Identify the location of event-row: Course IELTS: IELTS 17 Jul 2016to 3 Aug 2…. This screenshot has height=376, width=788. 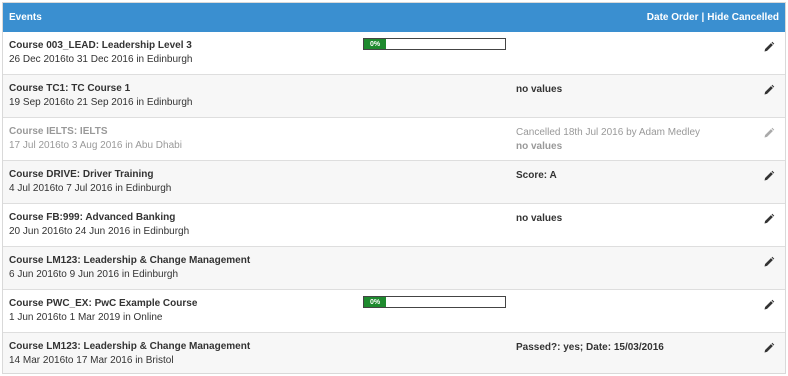
(394, 139).